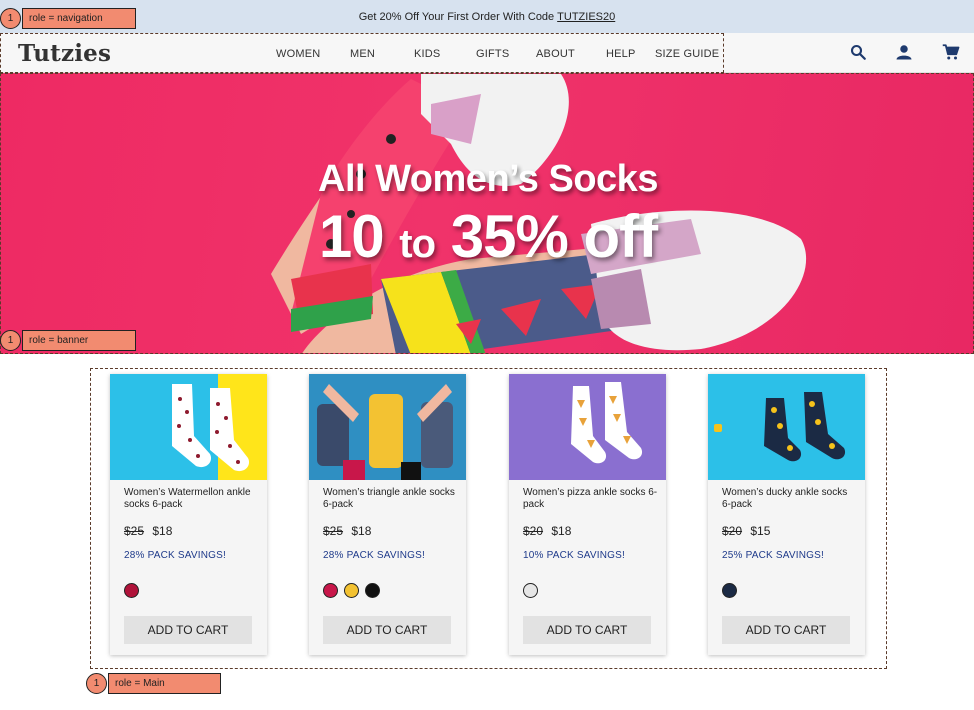 Image resolution: width=974 pixels, height=710 pixels. Describe the element at coordinates (64, 53) in the screenshot. I see `logo: Tutzies` at that location.